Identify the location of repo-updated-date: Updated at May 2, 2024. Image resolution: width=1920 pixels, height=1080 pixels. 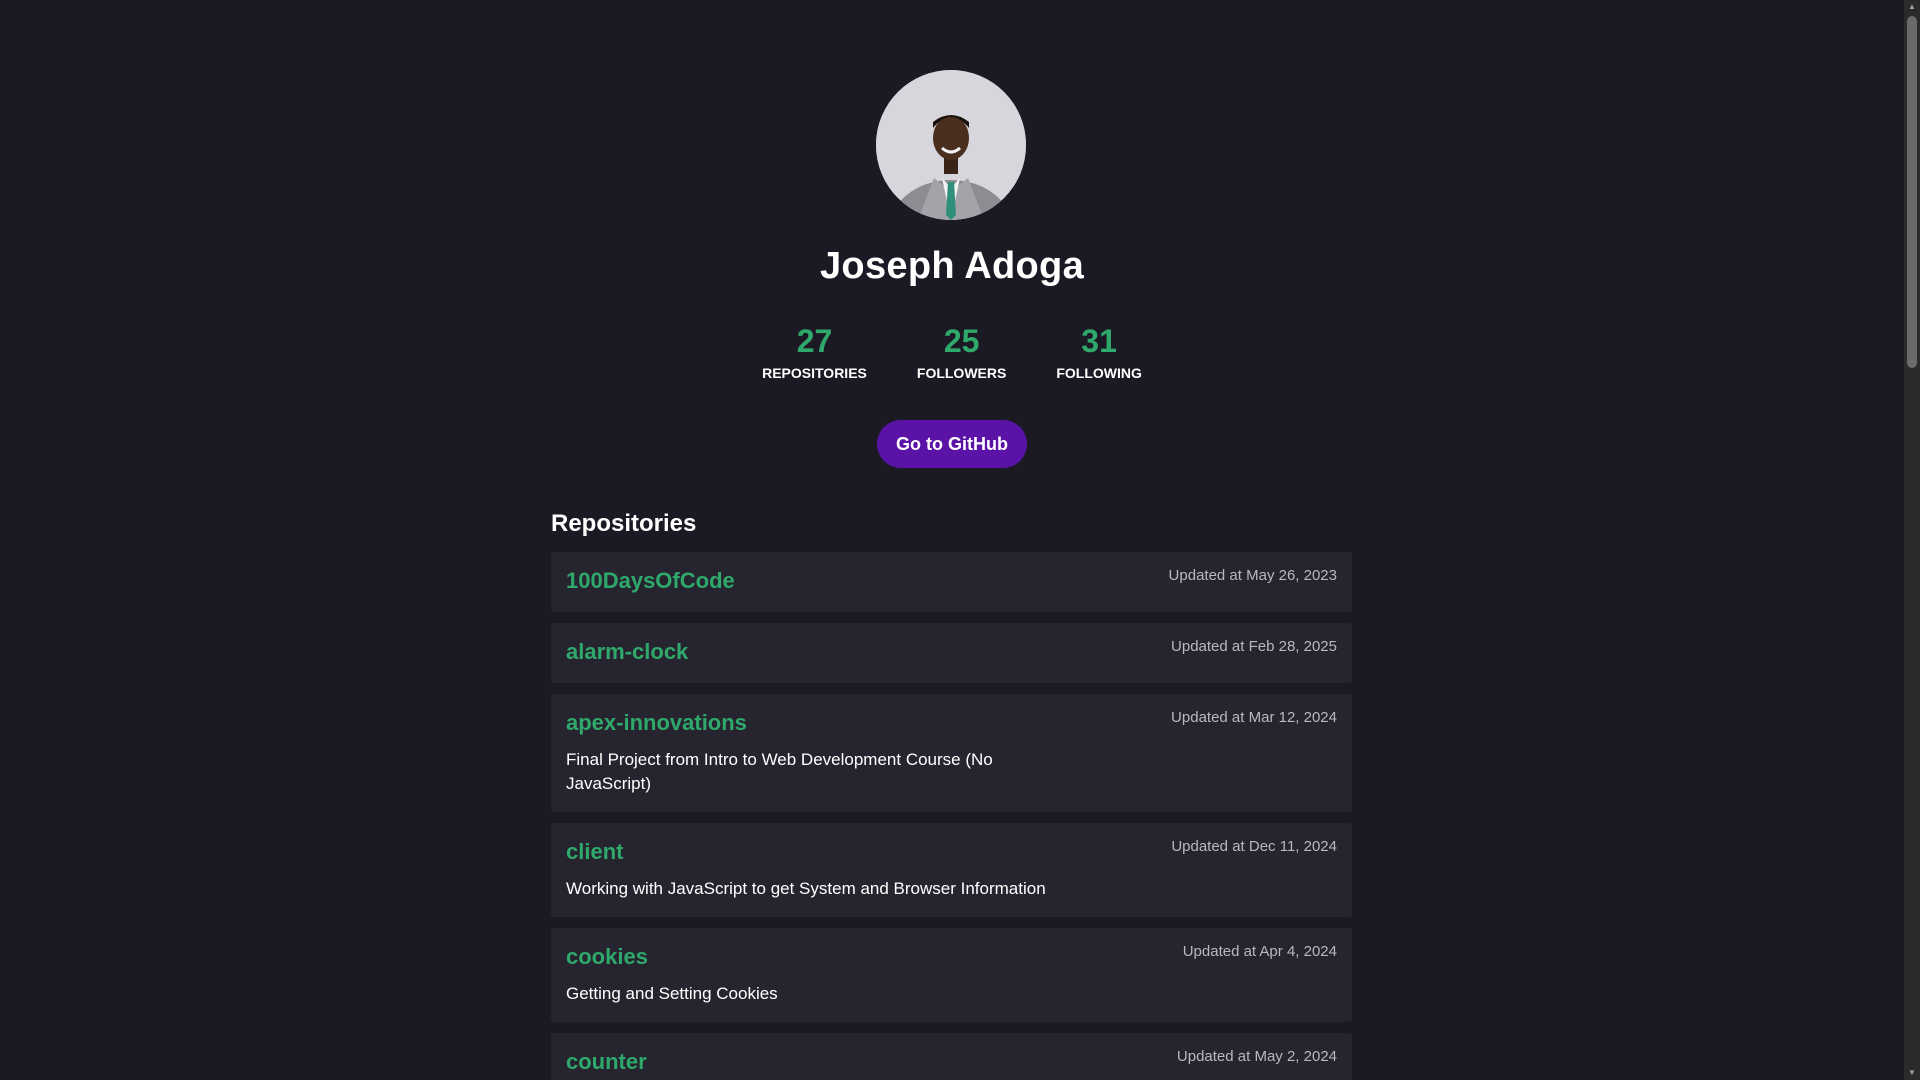
(1256, 1056).